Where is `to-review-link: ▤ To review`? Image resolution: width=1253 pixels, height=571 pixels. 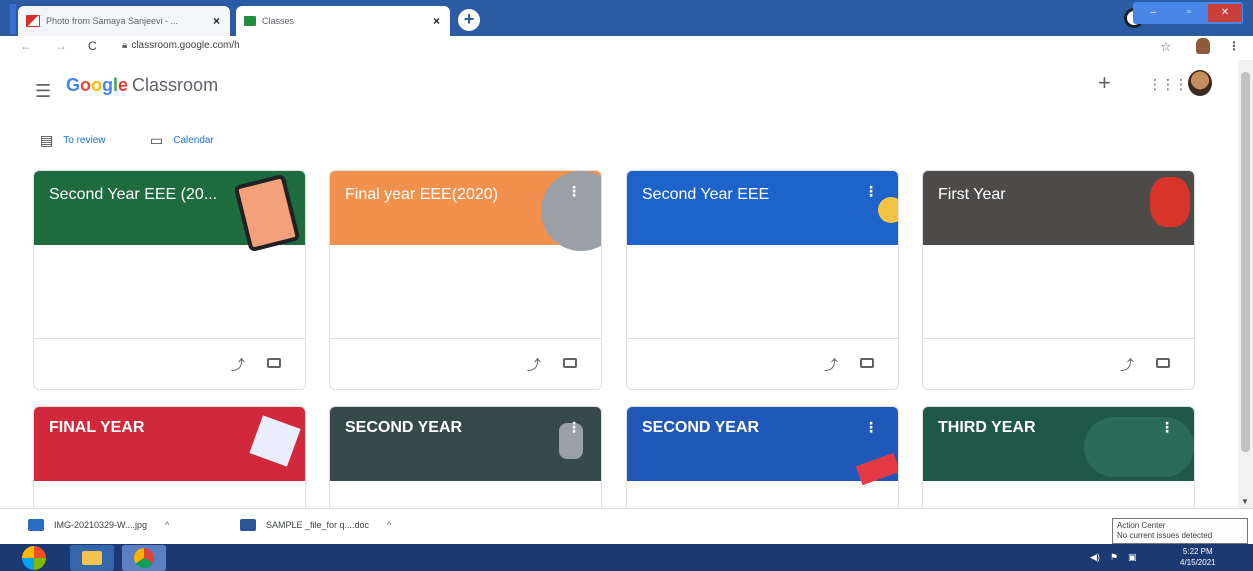
to-review-link: ▤ To review is located at coordinates (72, 140).